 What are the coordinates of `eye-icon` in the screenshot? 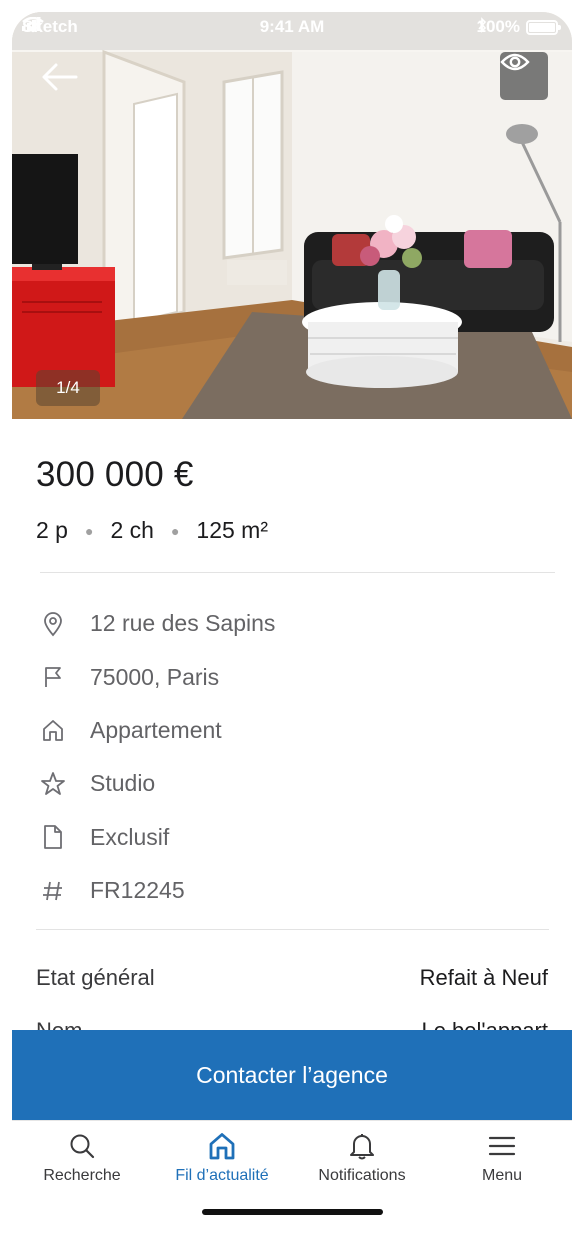 It's located at (515, 62).